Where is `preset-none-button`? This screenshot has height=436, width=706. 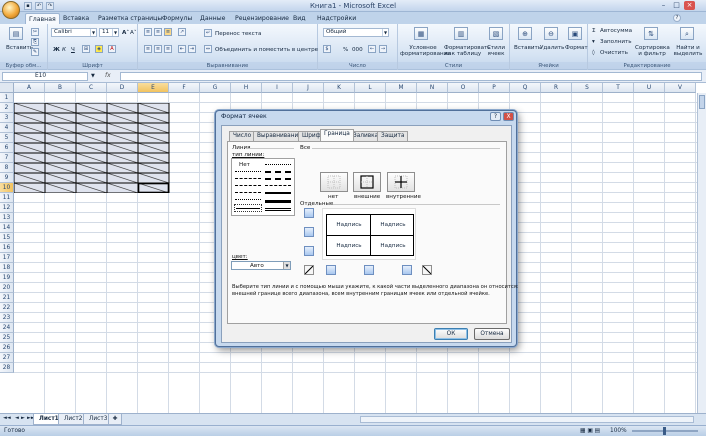 preset-none-button is located at coordinates (334, 182).